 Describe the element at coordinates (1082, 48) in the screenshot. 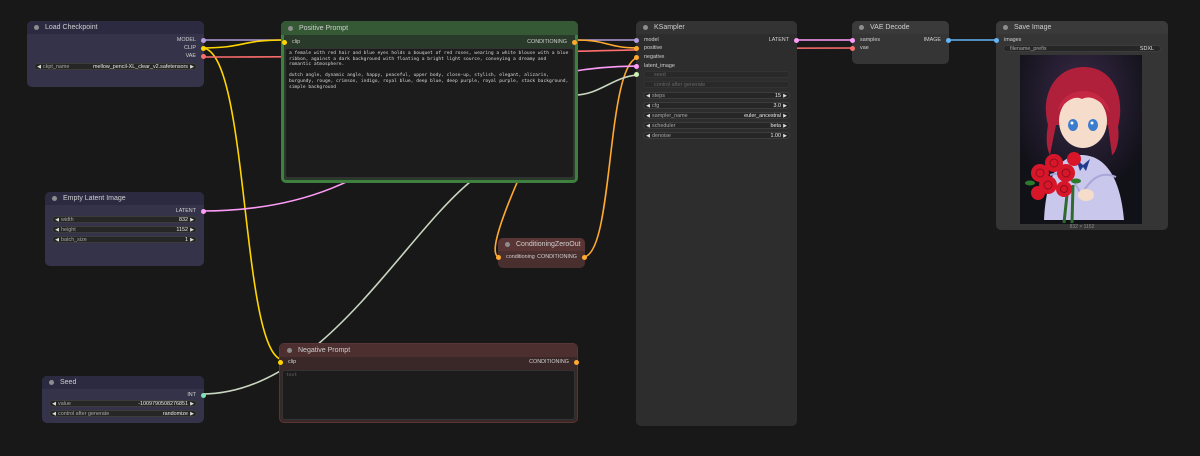

I see `filename-prefix-input: filename_prefix SDXL` at that location.